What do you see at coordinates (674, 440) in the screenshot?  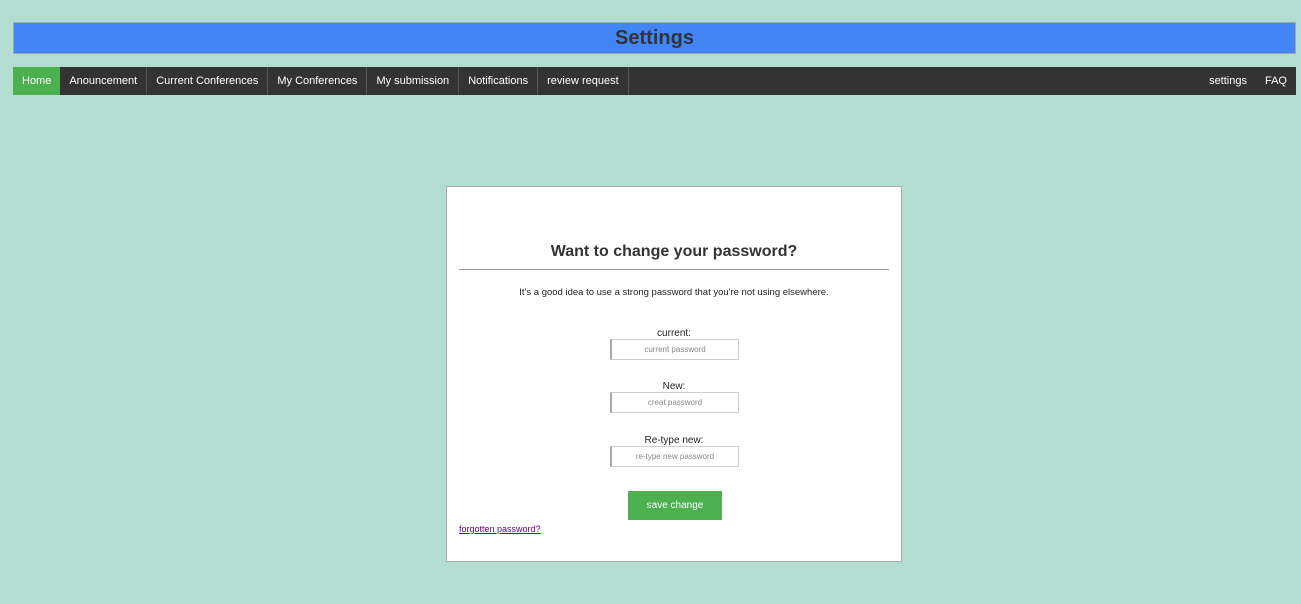 I see `retype-password-label: Re-type new:` at bounding box center [674, 440].